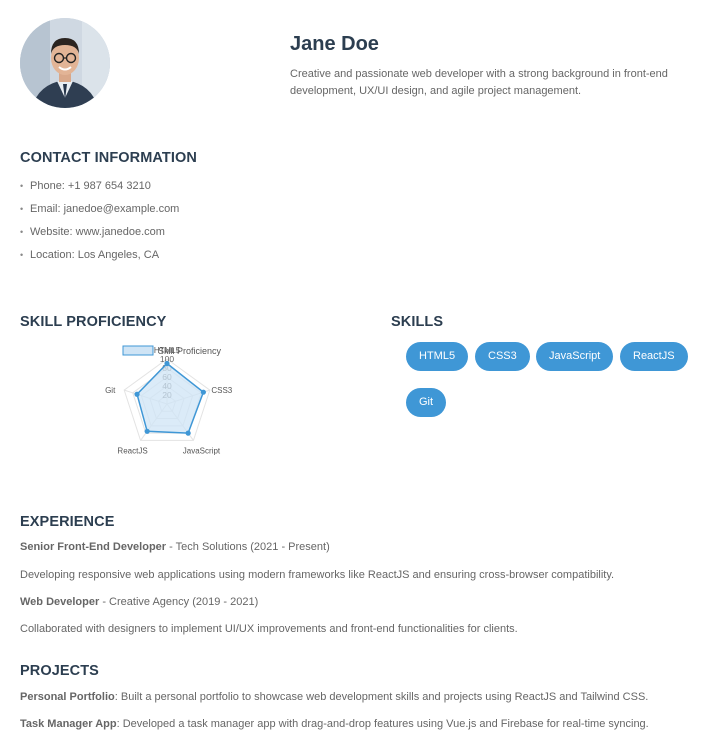 Image resolution: width=718 pixels, height=742 pixels. What do you see at coordinates (99, 190) in the screenshot?
I see `contact-phone: Phone: +1 987 654 3210` at bounding box center [99, 190].